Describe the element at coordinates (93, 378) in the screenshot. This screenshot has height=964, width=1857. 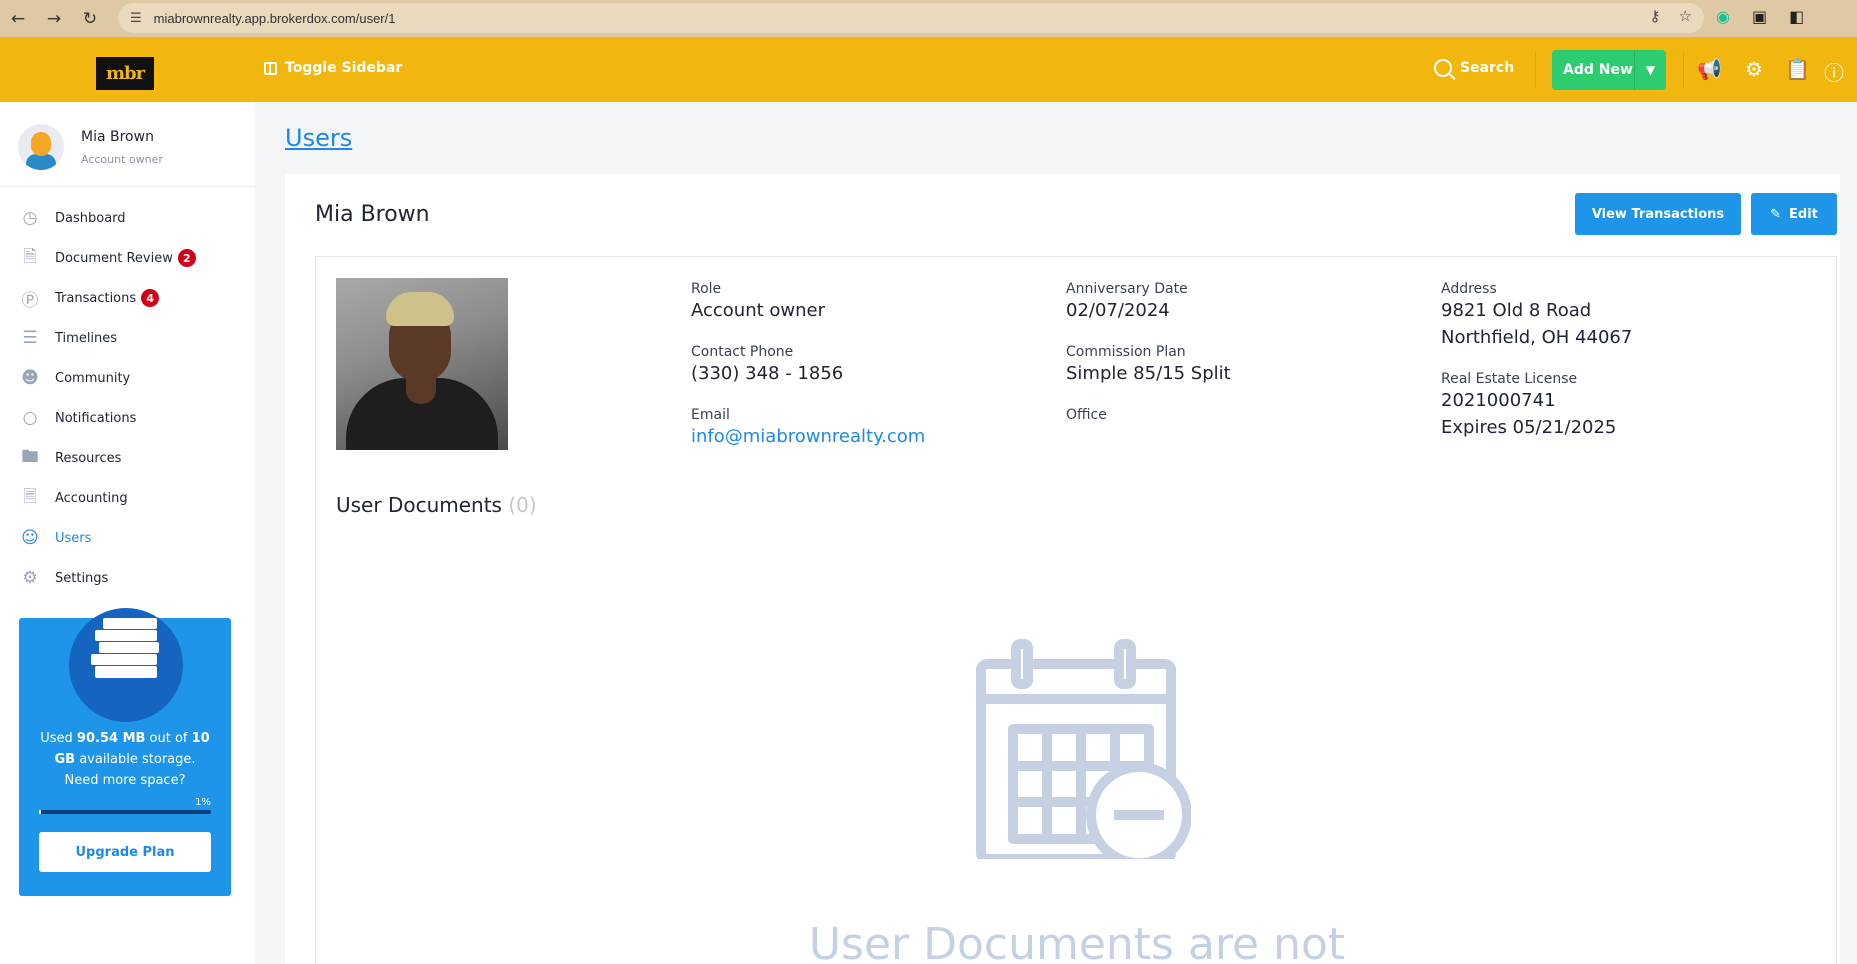
I see `sidebar-item-label: Community` at that location.